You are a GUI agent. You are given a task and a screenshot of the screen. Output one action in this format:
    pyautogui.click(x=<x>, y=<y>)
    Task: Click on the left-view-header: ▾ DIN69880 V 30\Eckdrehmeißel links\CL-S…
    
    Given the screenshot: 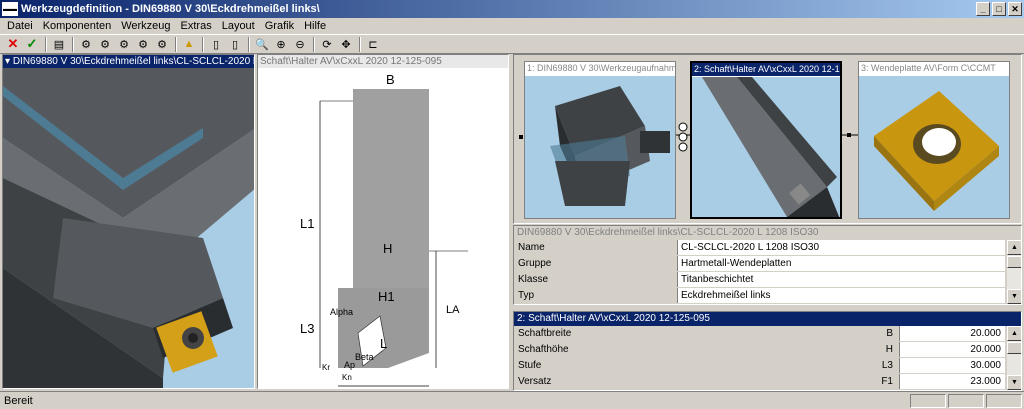 What is the action you would take?
    pyautogui.click(x=128, y=61)
    